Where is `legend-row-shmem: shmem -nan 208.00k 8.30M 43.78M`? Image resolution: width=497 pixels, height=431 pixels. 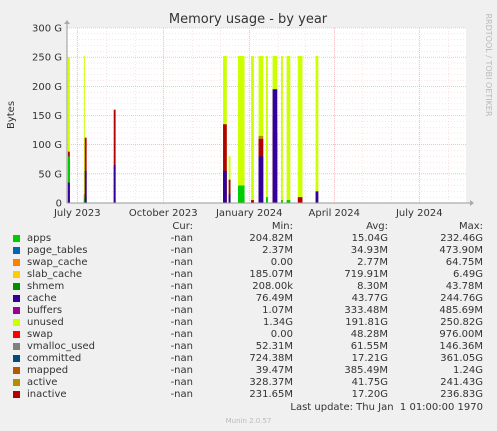 legend-row-shmem: shmem -nan 208.00k 8.30M 43.78M is located at coordinates (248, 287).